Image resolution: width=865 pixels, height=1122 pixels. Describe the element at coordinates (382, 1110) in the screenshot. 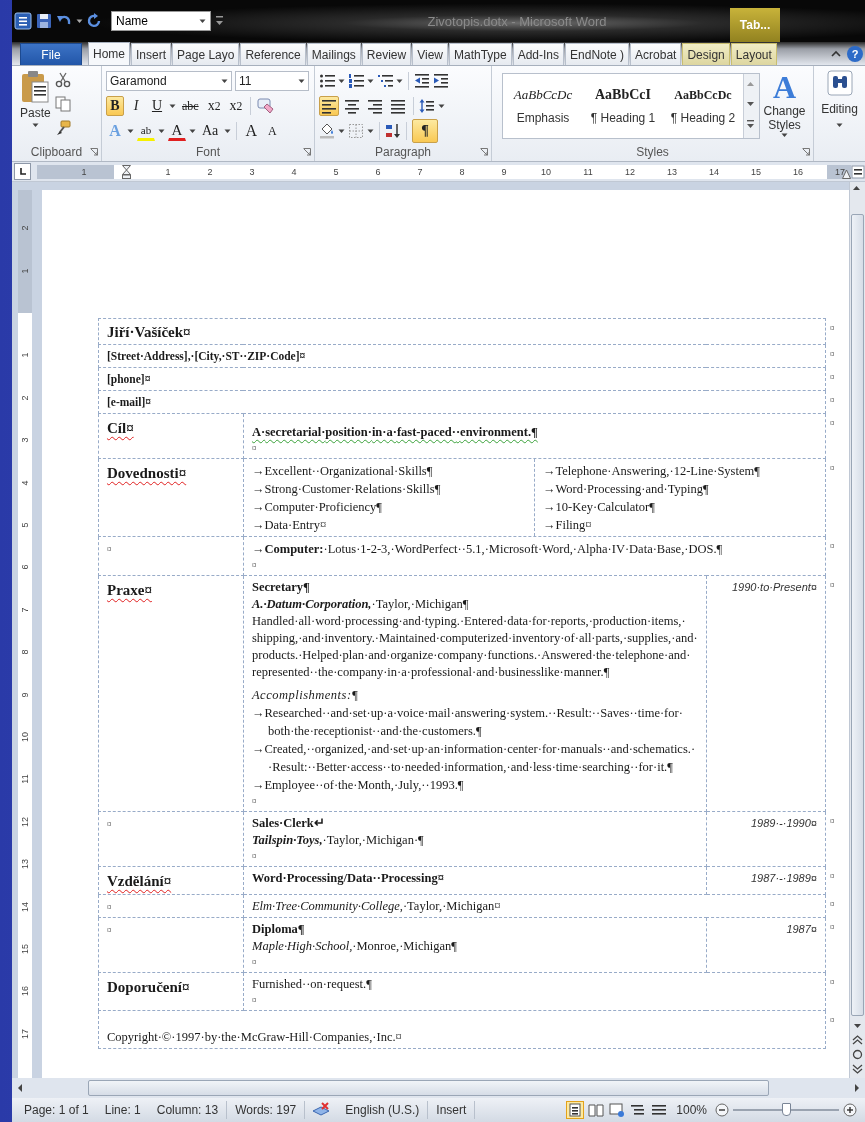

I see `language-indicator: English (U.S.)` at that location.